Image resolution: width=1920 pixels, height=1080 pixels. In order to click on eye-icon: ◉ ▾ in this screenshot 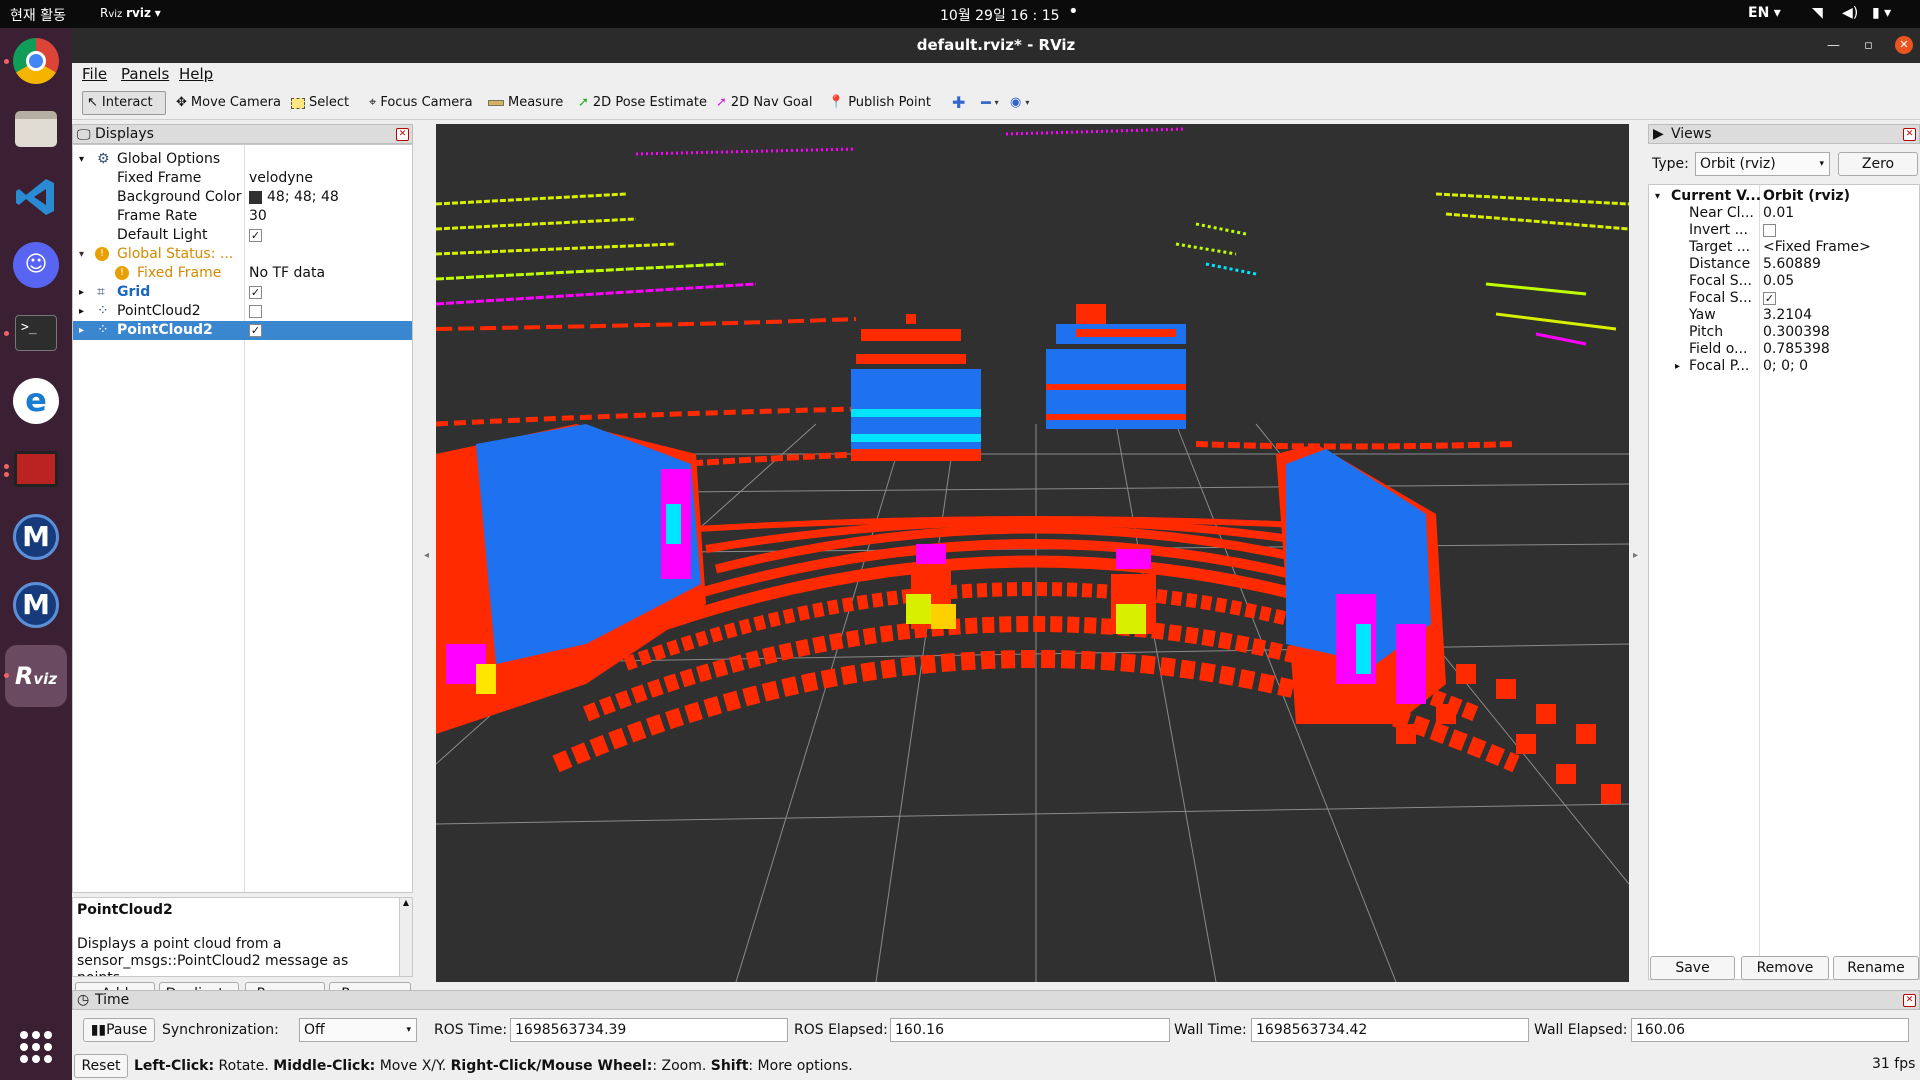, I will do `click(1019, 103)`.